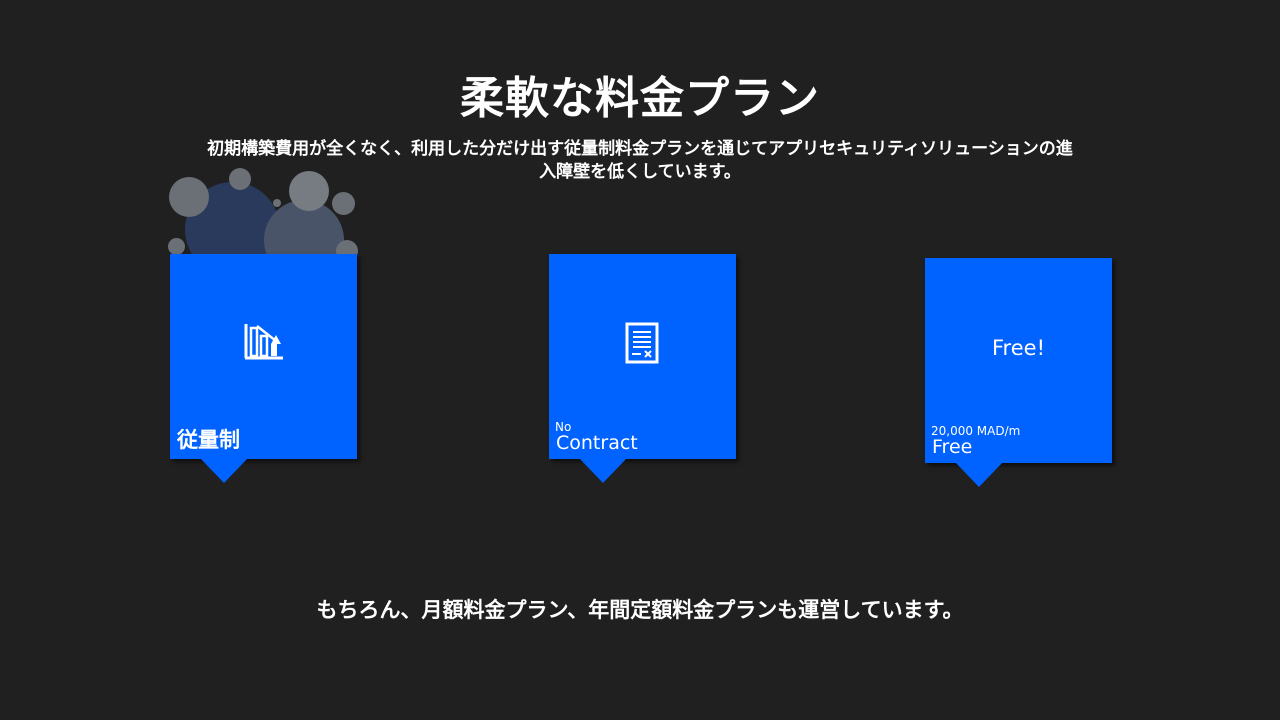 Image resolution: width=1280 pixels, height=720 pixels. What do you see at coordinates (1018, 348) in the screenshot?
I see `card-highlight: Free!` at bounding box center [1018, 348].